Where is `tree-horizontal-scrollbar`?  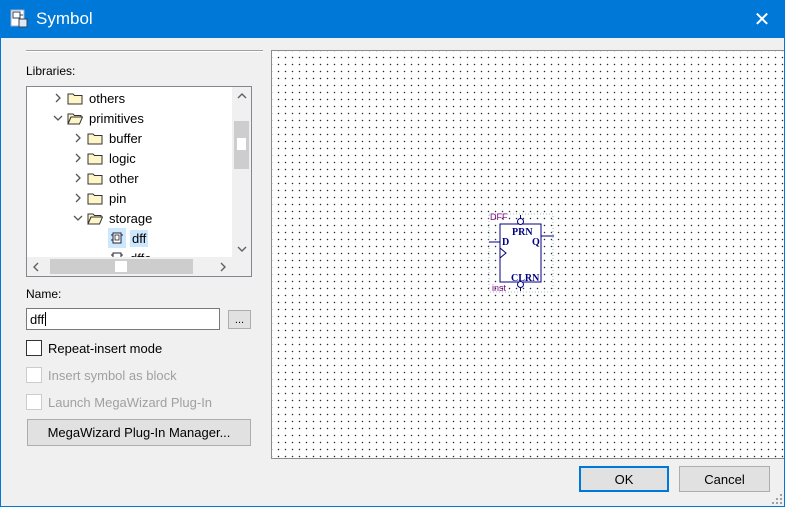 tree-horizontal-scrollbar is located at coordinates (129, 266).